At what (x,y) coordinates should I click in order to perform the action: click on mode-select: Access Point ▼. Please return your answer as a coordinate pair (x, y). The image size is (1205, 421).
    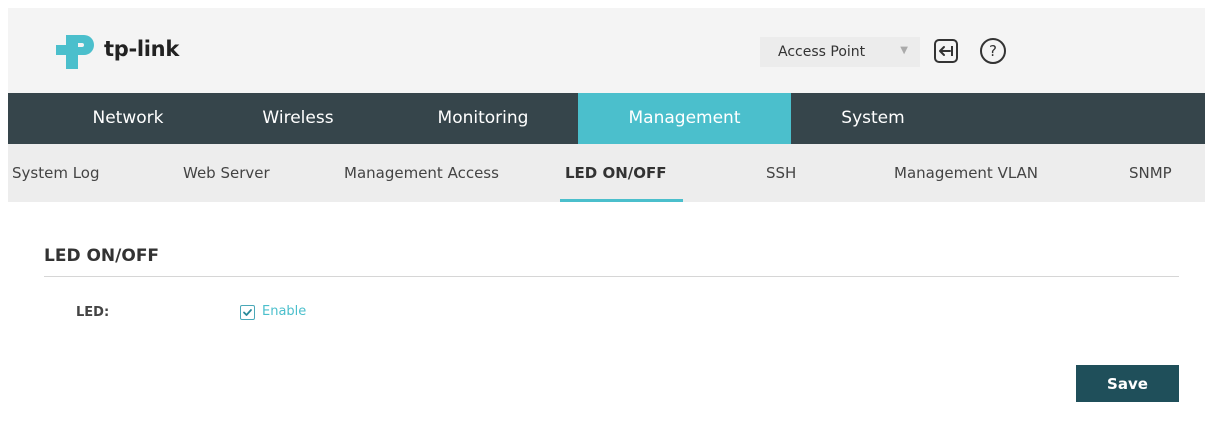
    Looking at the image, I should click on (840, 52).